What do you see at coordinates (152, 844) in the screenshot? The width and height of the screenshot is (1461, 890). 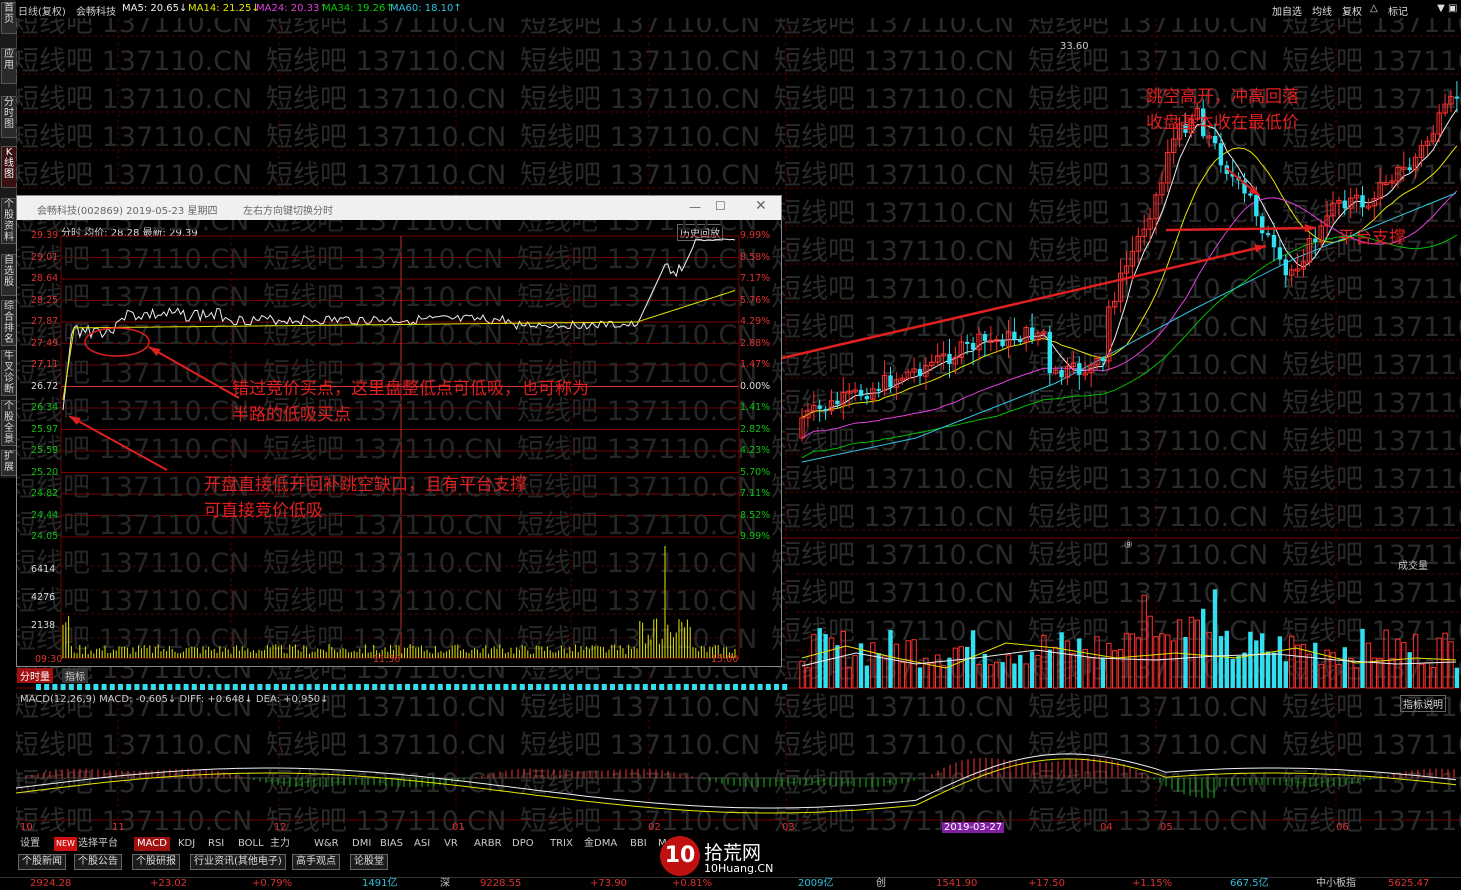 I see `indicator-tab: MACD` at bounding box center [152, 844].